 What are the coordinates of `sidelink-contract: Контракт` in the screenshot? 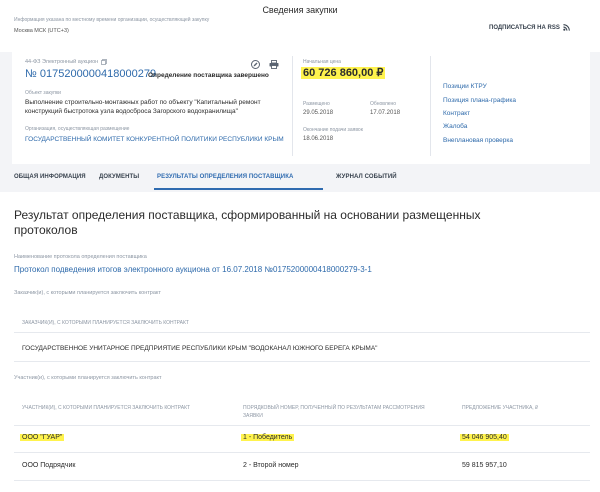 It's located at (456, 113).